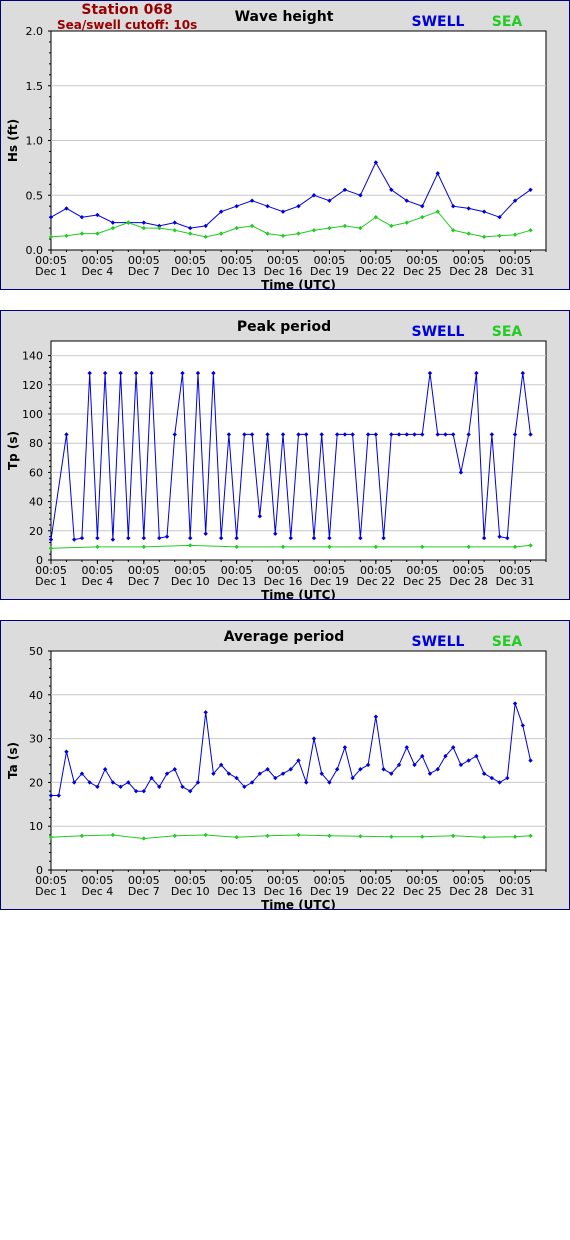 Image resolution: width=570 pixels, height=1240 pixels. What do you see at coordinates (284, 327) in the screenshot?
I see `chart-title: Peak period` at bounding box center [284, 327].